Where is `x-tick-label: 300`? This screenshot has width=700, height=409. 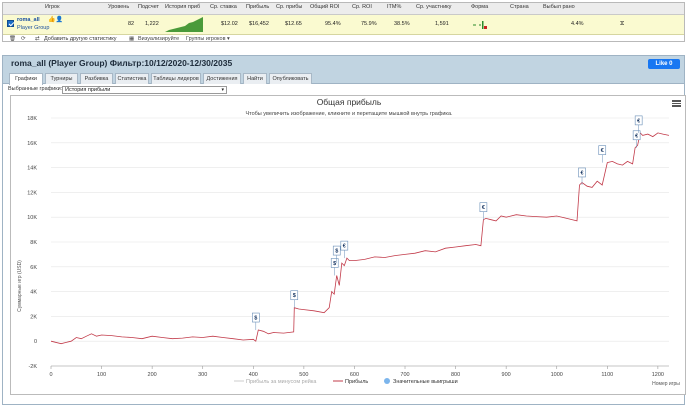
x-tick-label: 300 is located at coordinates (202, 375).